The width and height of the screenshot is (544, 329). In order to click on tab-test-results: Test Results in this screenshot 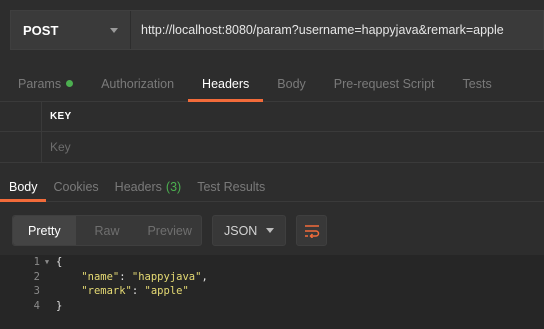, I will do `click(231, 186)`.